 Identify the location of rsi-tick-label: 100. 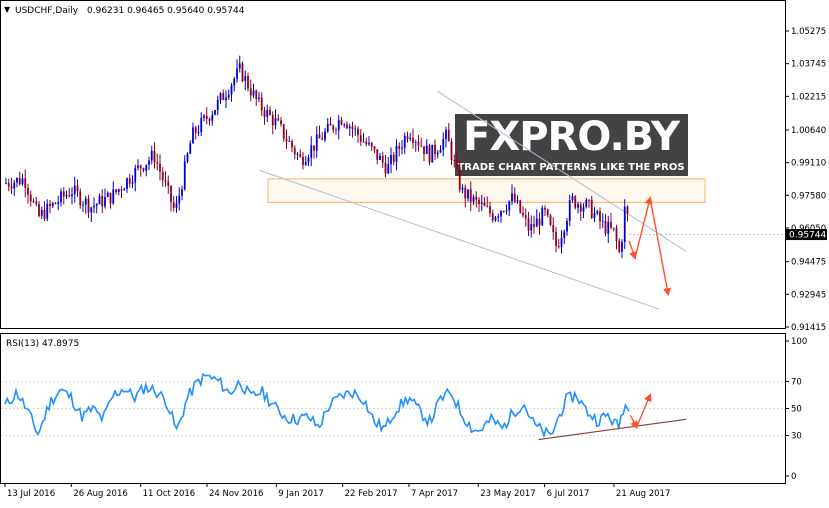
(799, 342).